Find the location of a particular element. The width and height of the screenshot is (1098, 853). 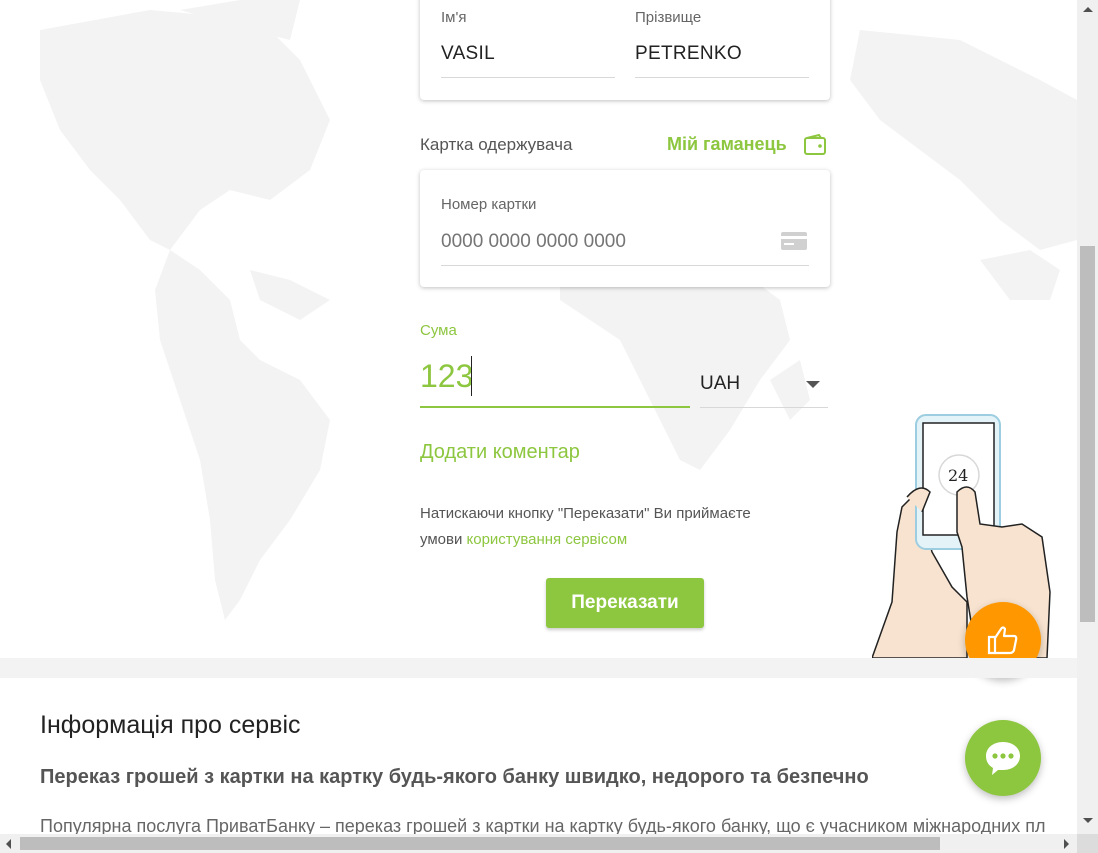

thumbs-up-icon is located at coordinates (1002, 640).